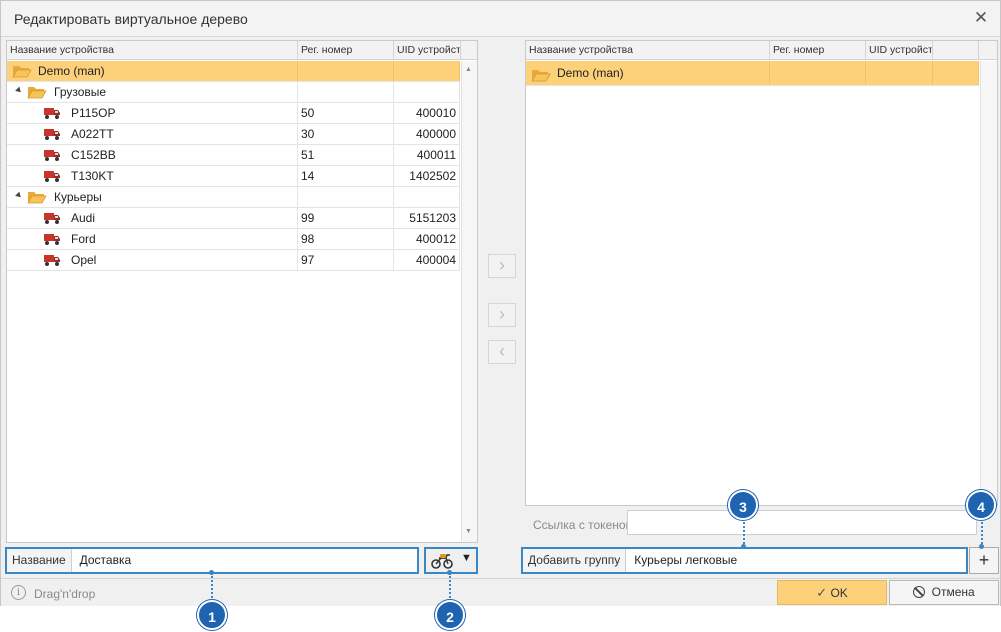 The width and height of the screenshot is (1001, 632). What do you see at coordinates (953, 592) in the screenshot?
I see `cancel-label: Отмена` at bounding box center [953, 592].